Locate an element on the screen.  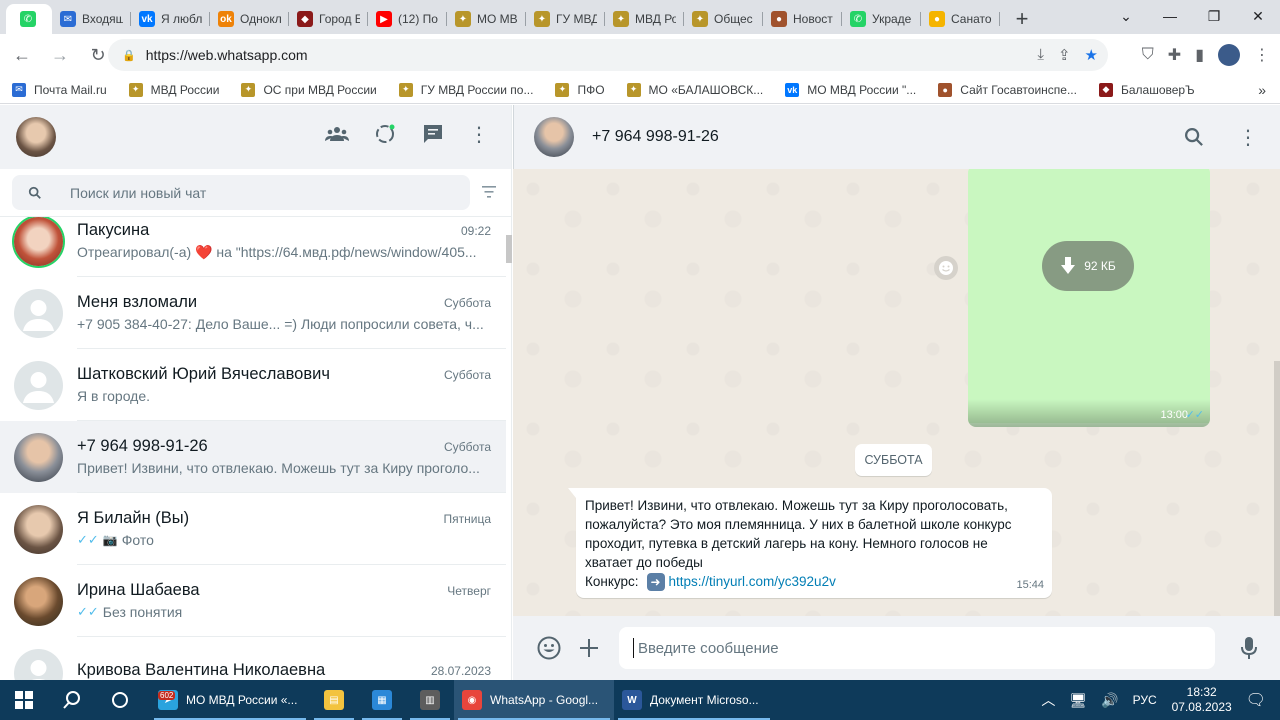
url-omnibox: 🔒 https://web.whatsapp.com ⤓ ⇪ ★ is located at coordinates (608, 55).